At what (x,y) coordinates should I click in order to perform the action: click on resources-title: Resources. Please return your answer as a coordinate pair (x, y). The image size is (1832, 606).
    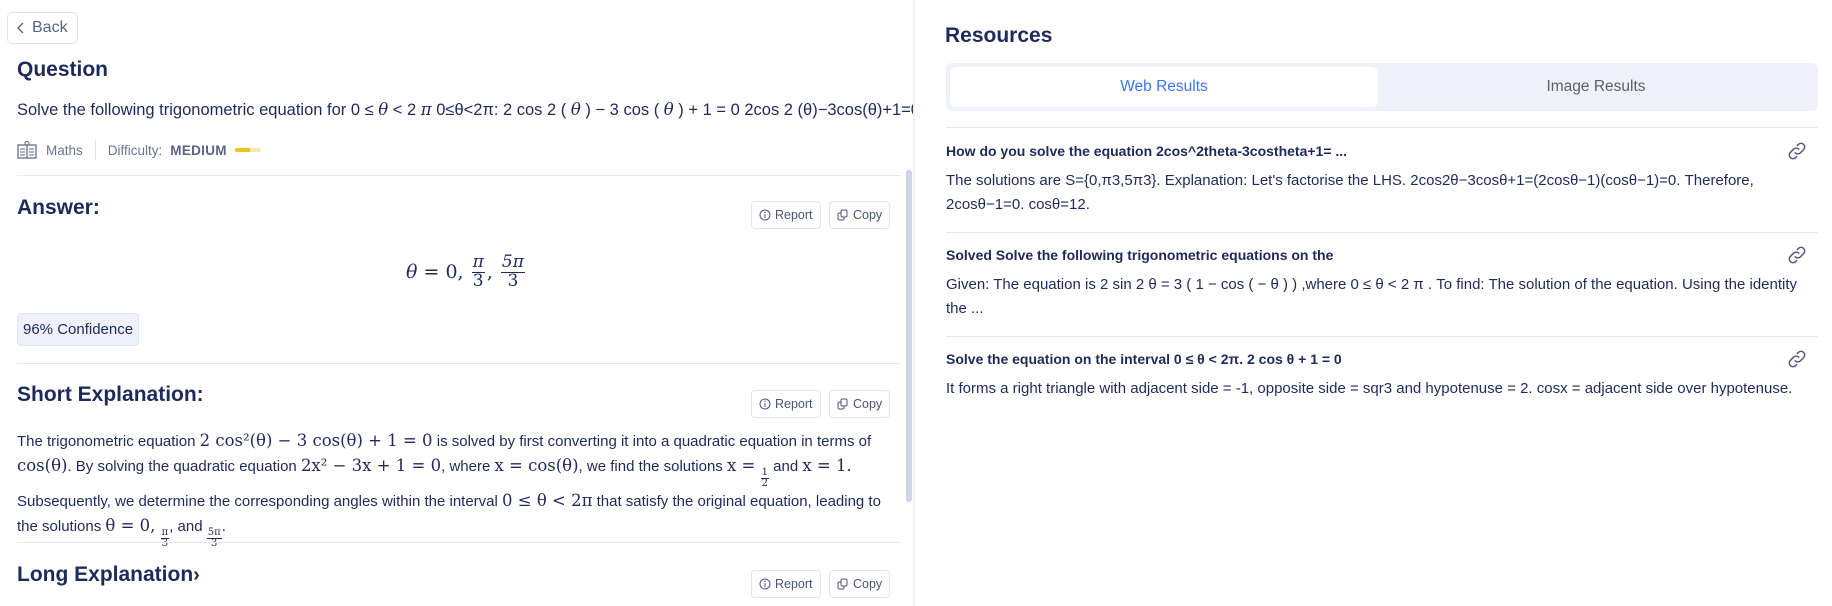
    Looking at the image, I should click on (999, 35).